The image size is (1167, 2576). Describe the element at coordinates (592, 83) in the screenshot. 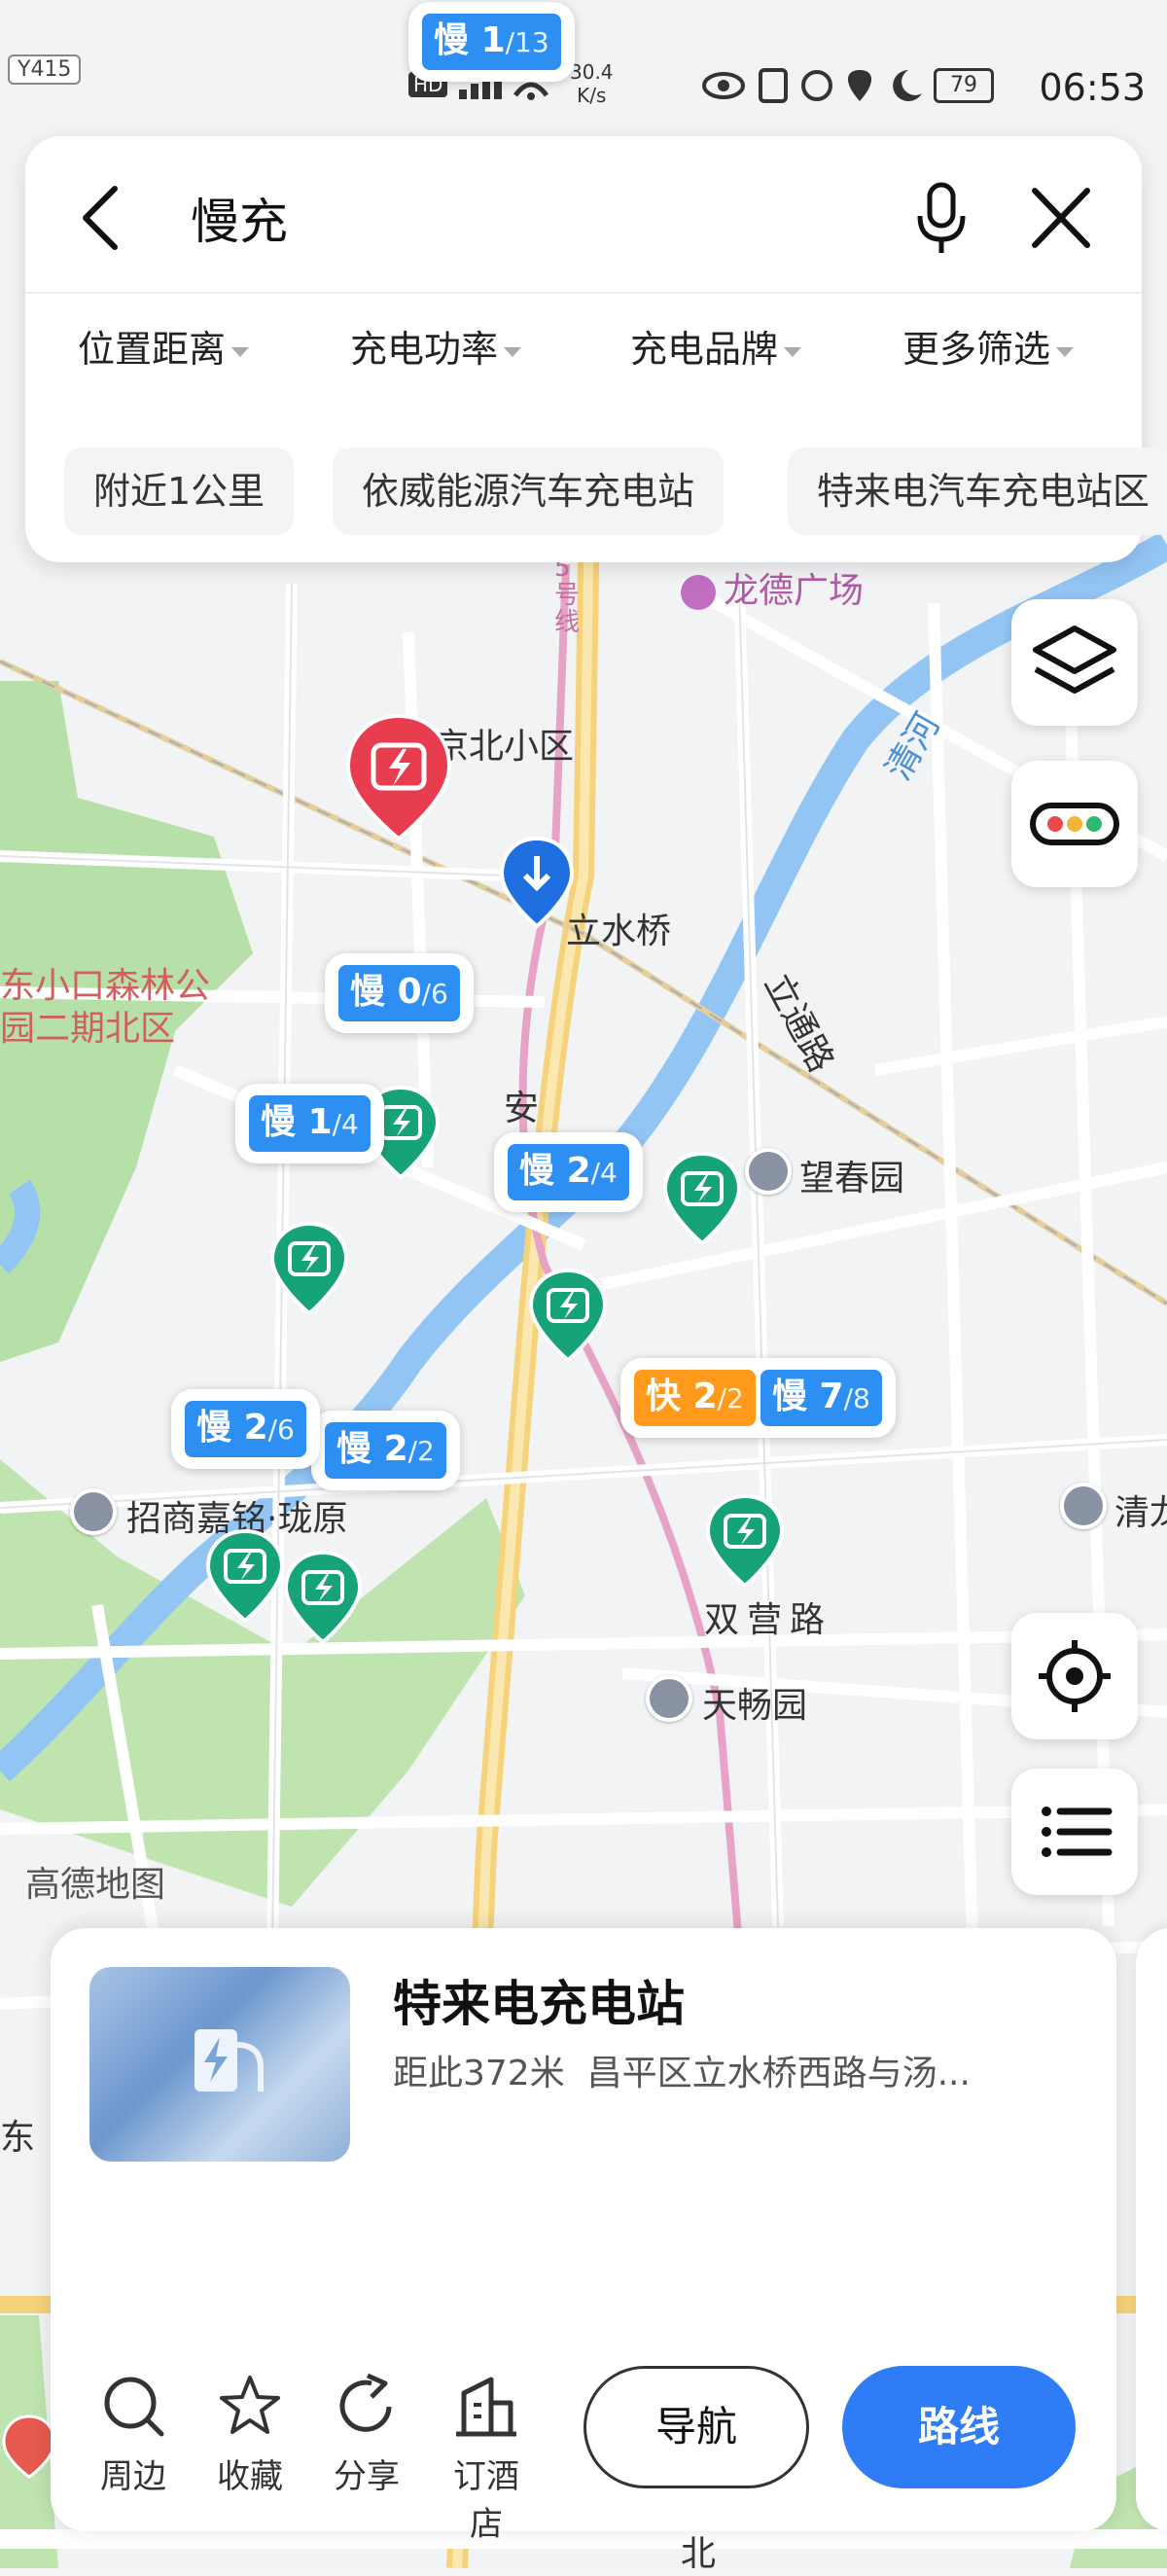

I see `network-speed: 30.4 K/s` at that location.